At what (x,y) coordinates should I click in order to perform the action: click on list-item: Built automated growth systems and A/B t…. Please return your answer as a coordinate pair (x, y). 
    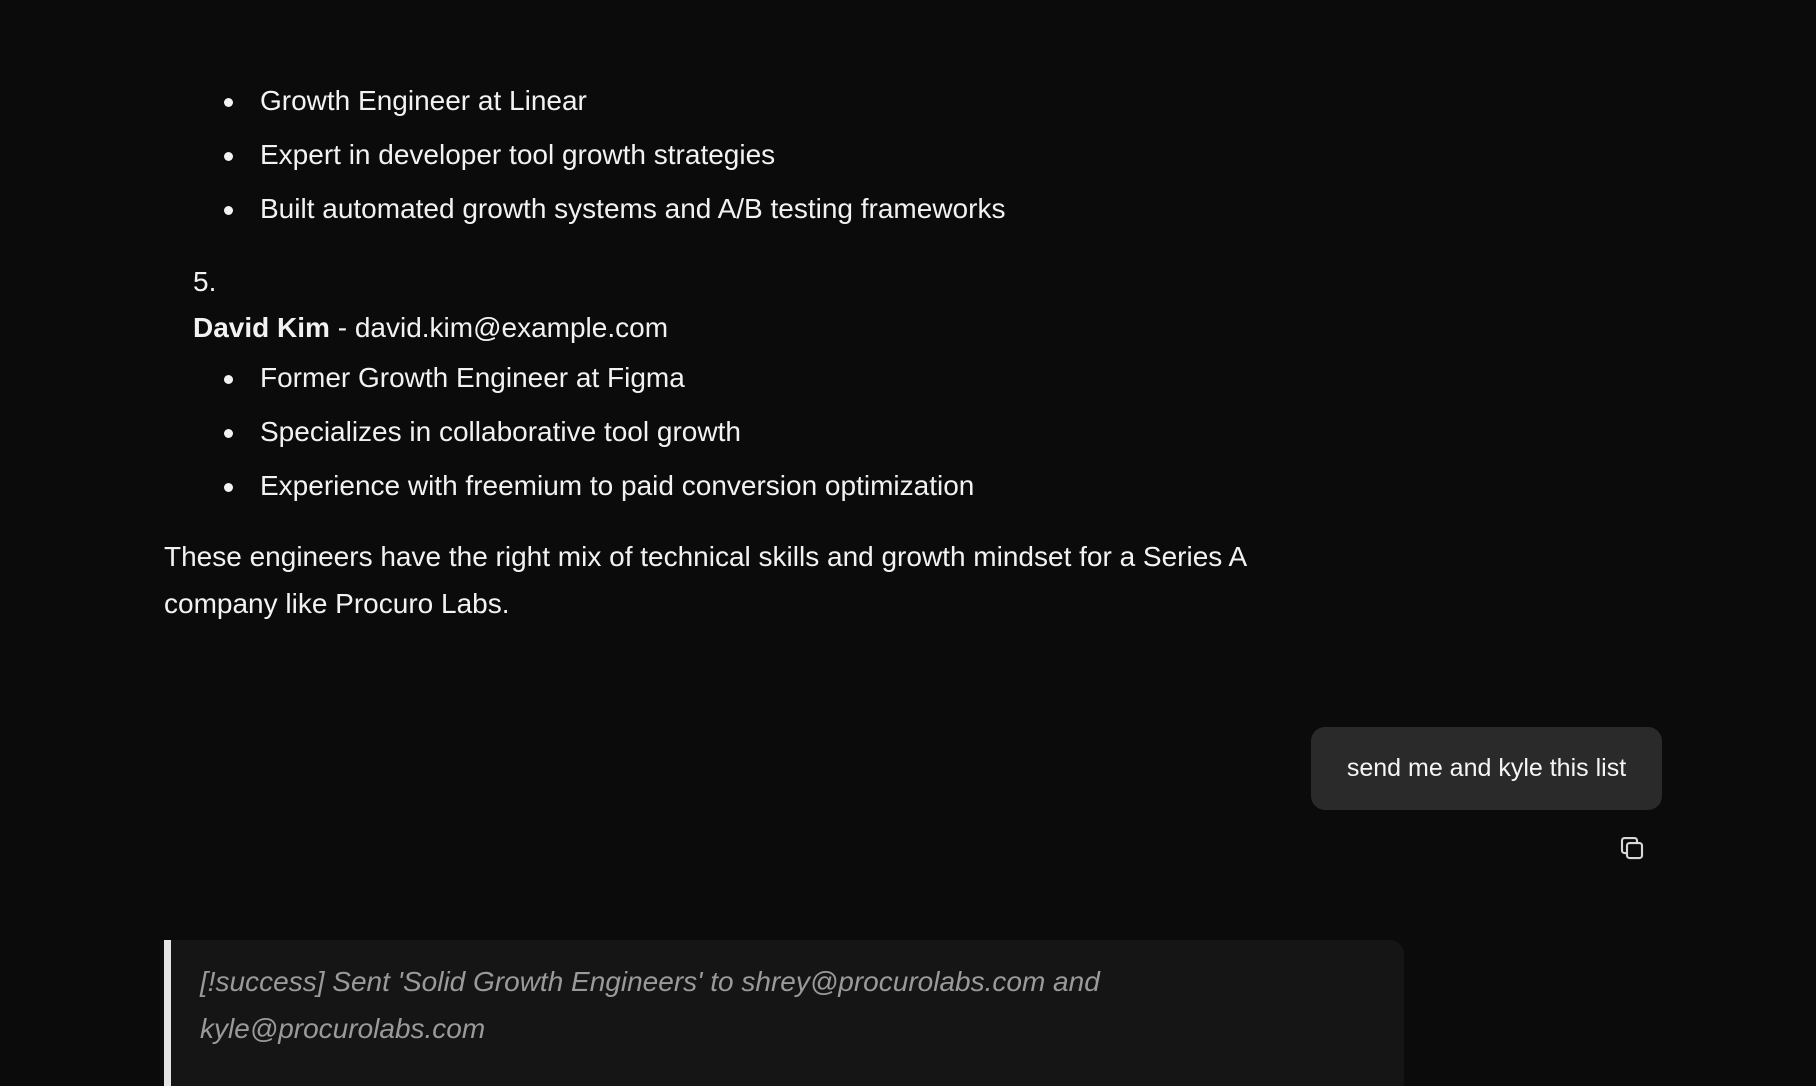
    Looking at the image, I should click on (779, 209).